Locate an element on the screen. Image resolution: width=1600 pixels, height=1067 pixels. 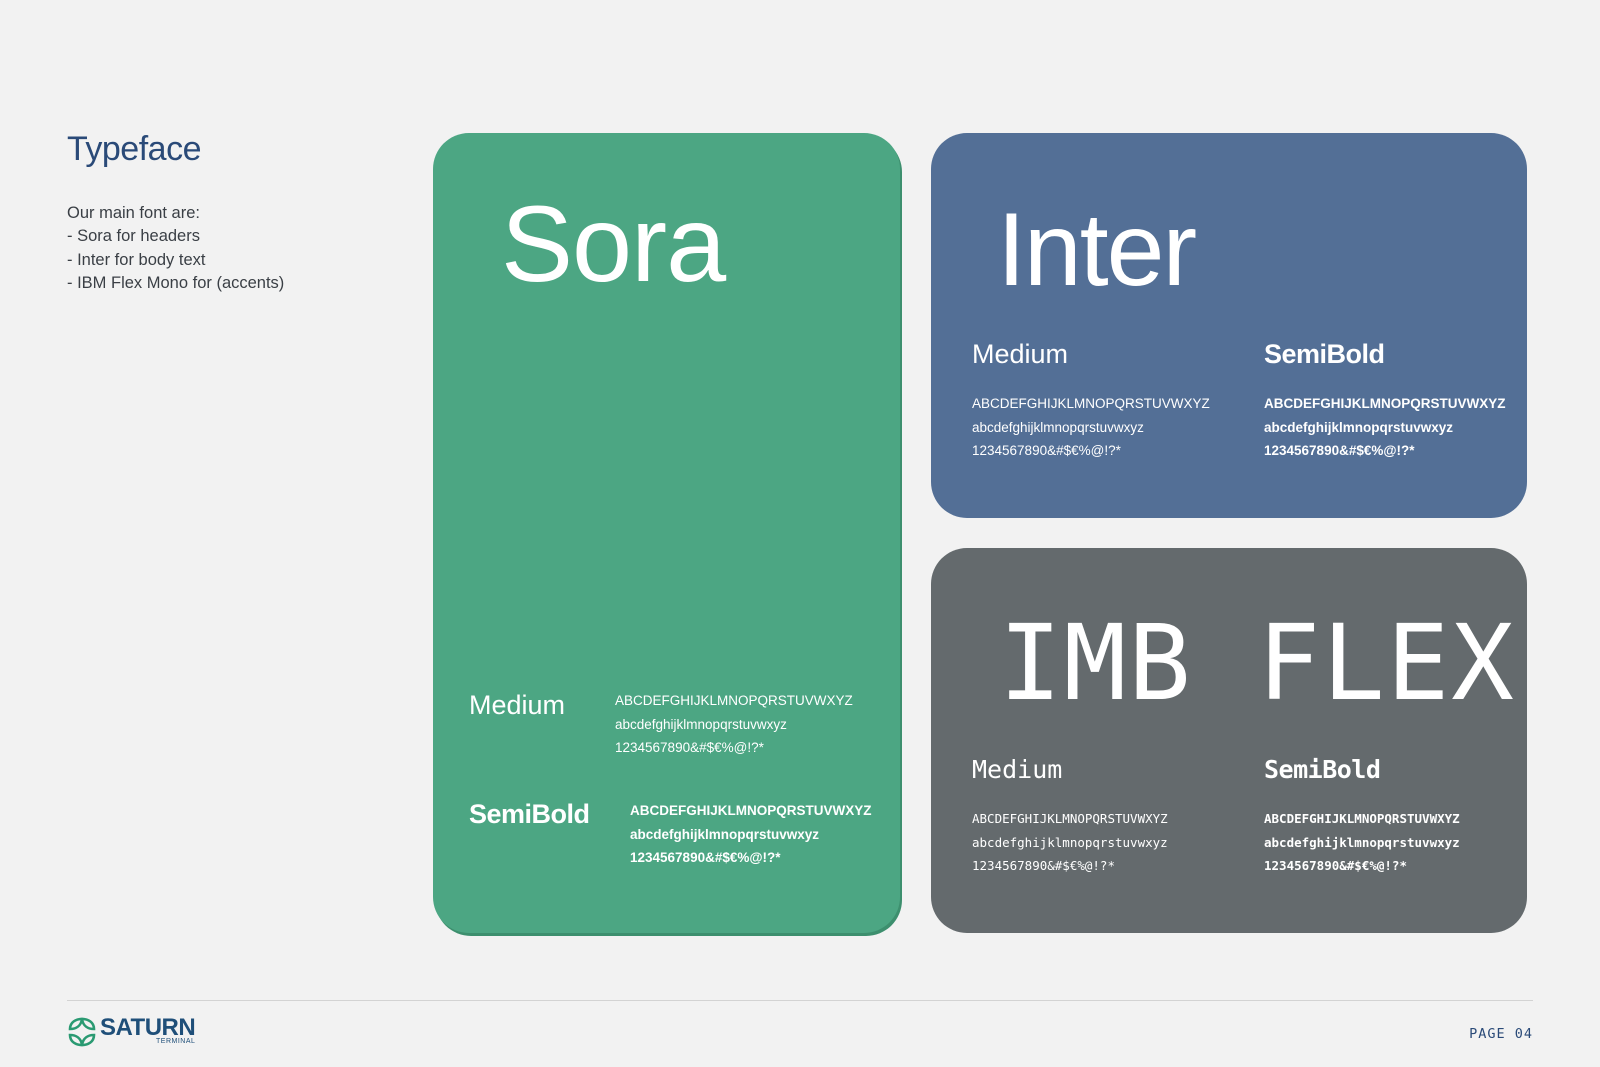
inter-semibold-label: SemiBold is located at coordinates (1324, 354).